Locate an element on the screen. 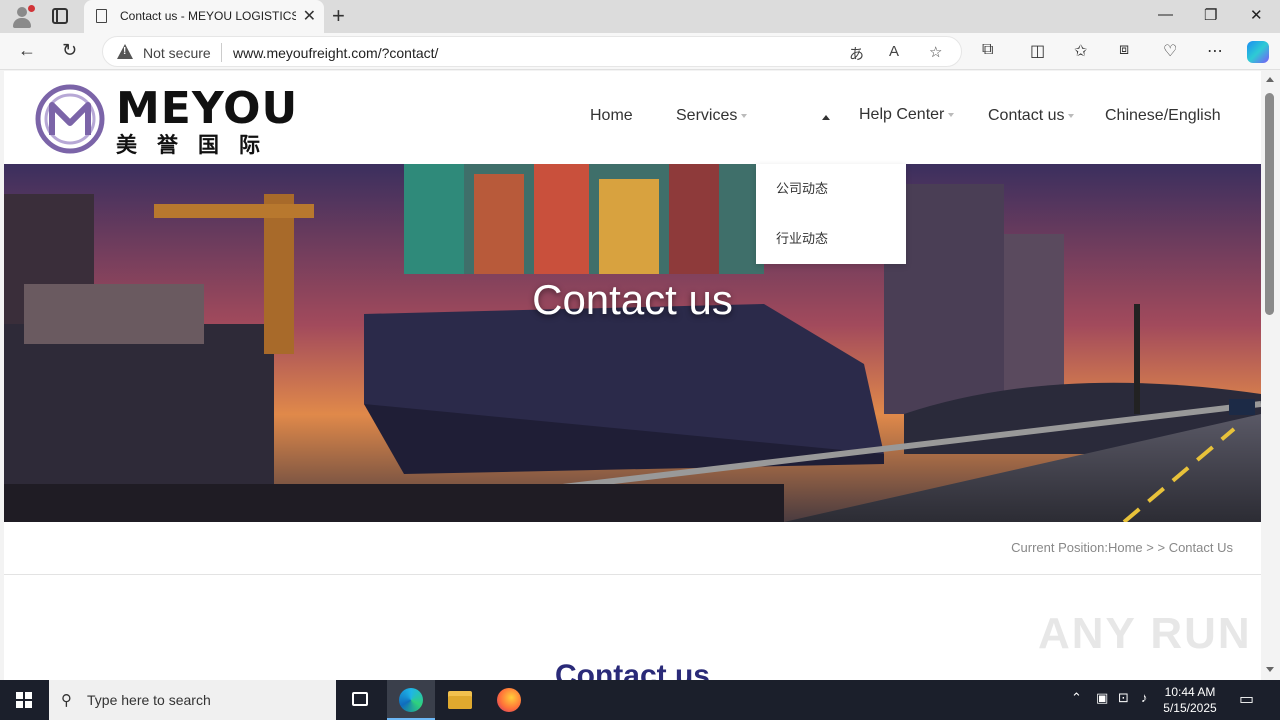 This screenshot has height=720, width=1280. notifications-icon: ▭ is located at coordinates (1246, 699).